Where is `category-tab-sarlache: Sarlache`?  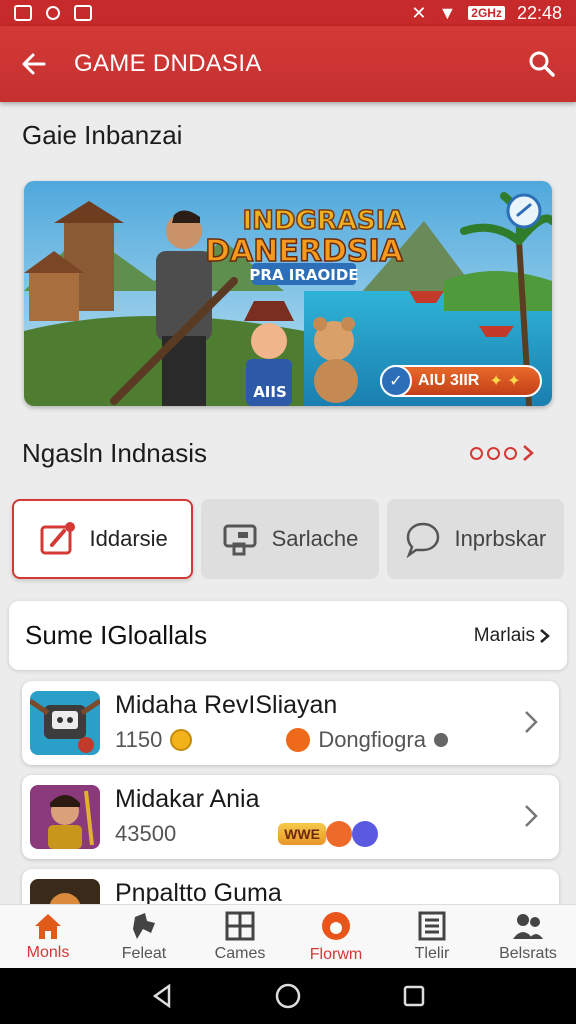 category-tab-sarlache: Sarlache is located at coordinates (290, 539).